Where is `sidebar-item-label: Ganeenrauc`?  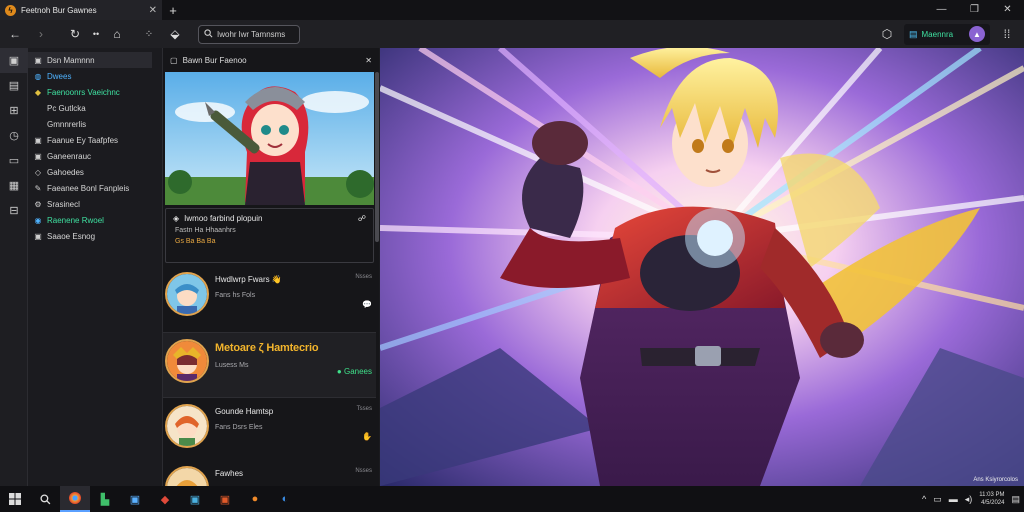 sidebar-item-label: Ganeenrauc is located at coordinates (69, 156).